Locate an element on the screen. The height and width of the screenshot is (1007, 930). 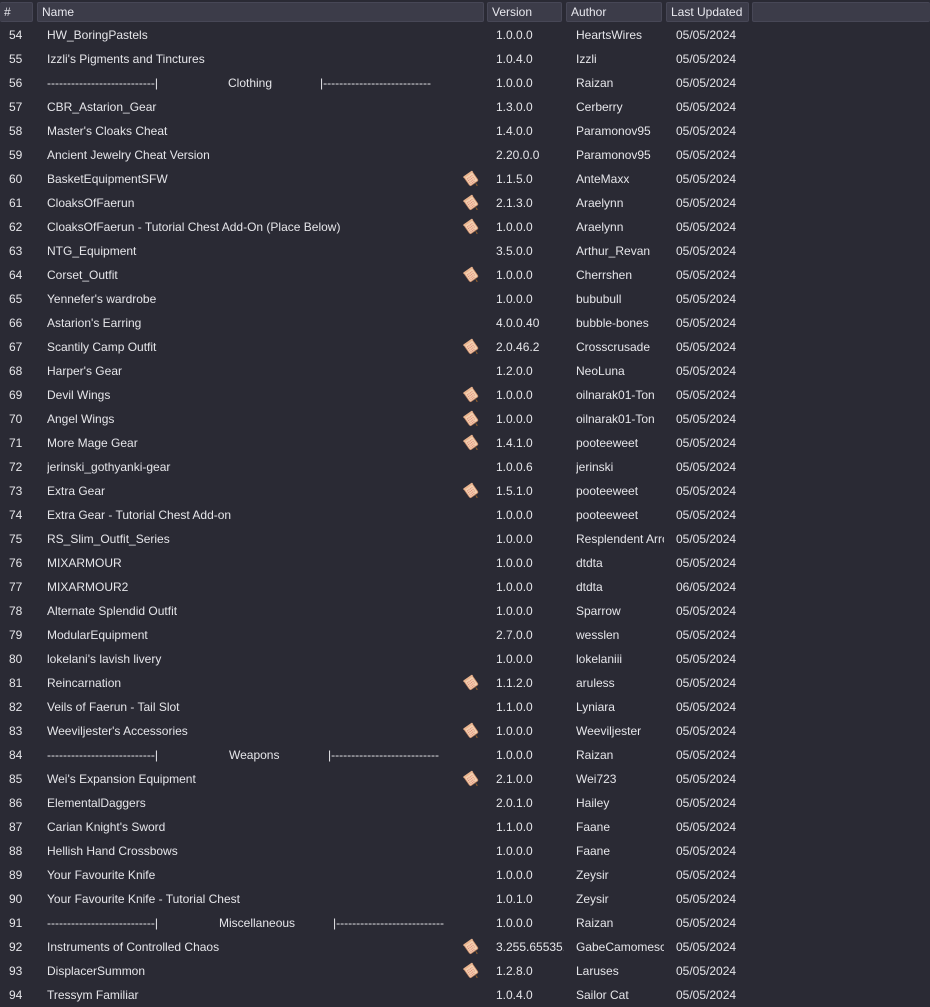
mod-name: Your Favourite Knife is located at coordinates (101, 875).